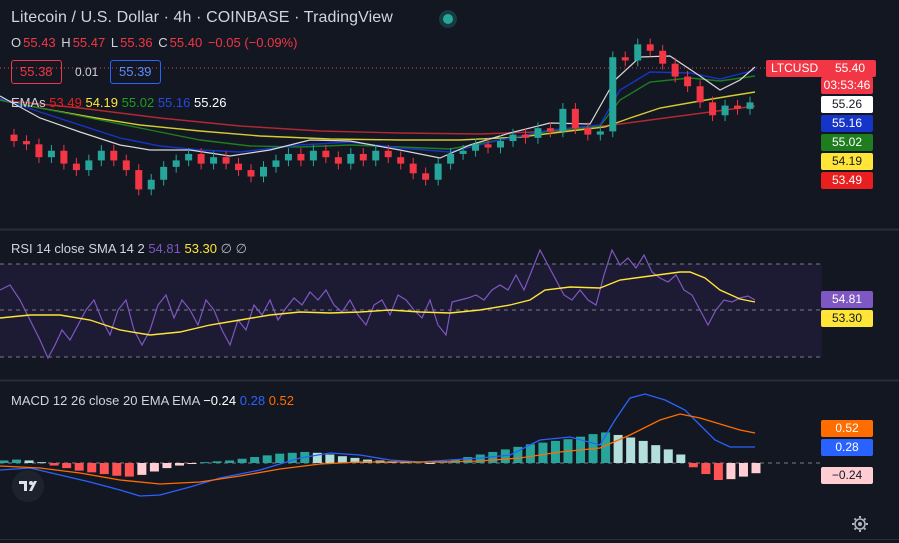 The height and width of the screenshot is (543, 899). What do you see at coordinates (380, 456) in the screenshot?
I see `macd-histogram` at bounding box center [380, 456].